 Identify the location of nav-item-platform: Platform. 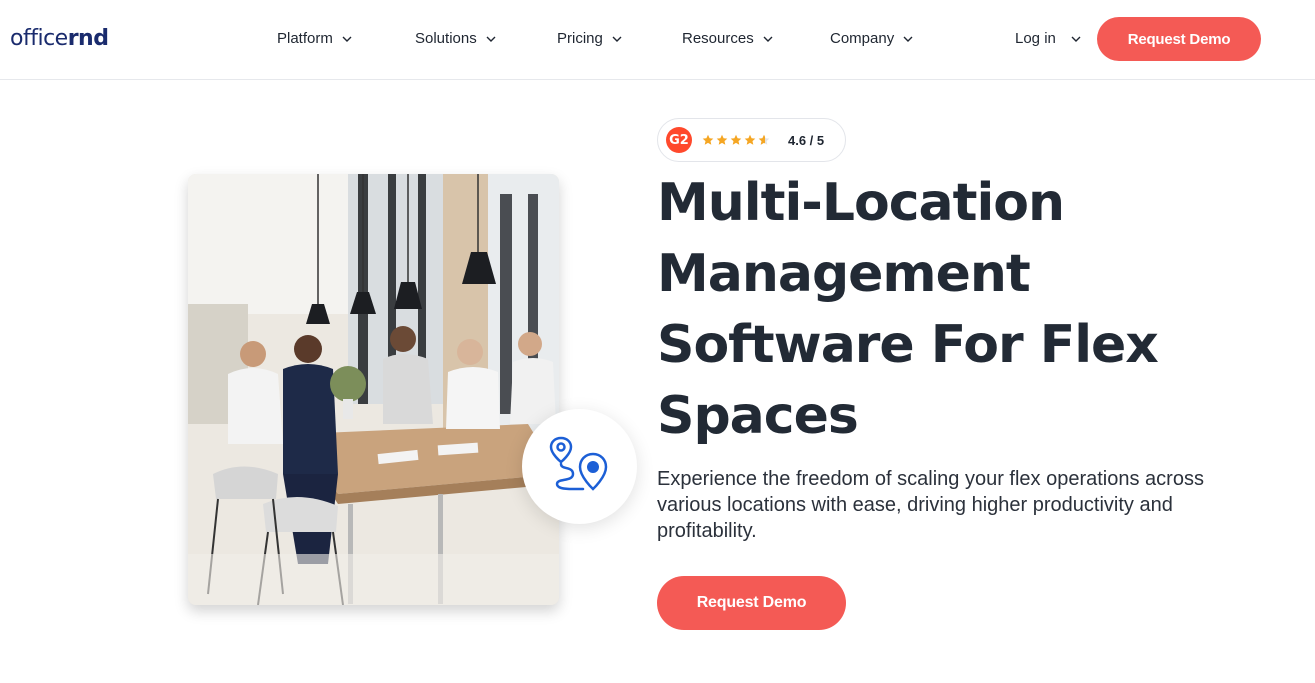
(315, 38).